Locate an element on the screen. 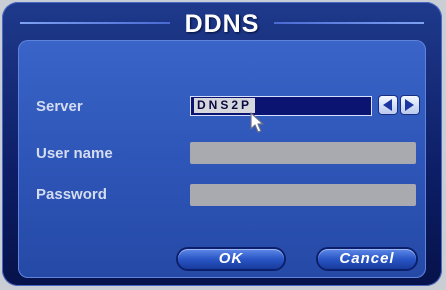  arrow-left-icon is located at coordinates (387, 105).